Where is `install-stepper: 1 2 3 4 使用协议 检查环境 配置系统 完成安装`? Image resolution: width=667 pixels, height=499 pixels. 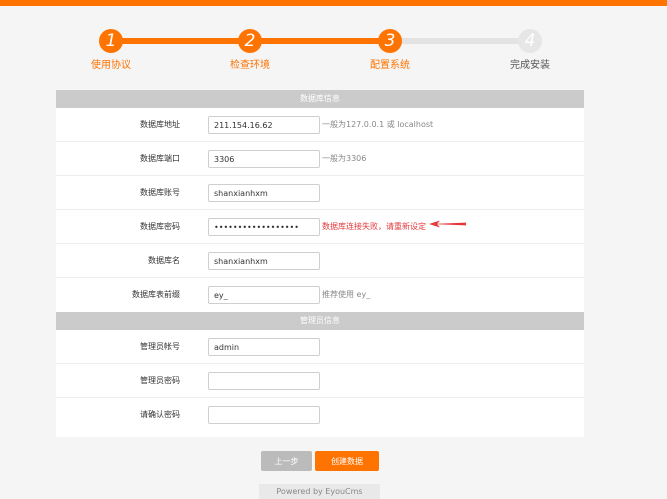
install-stepper: 1 2 3 4 使用协议 检查环境 配置系统 完成安装 is located at coordinates (333, 49).